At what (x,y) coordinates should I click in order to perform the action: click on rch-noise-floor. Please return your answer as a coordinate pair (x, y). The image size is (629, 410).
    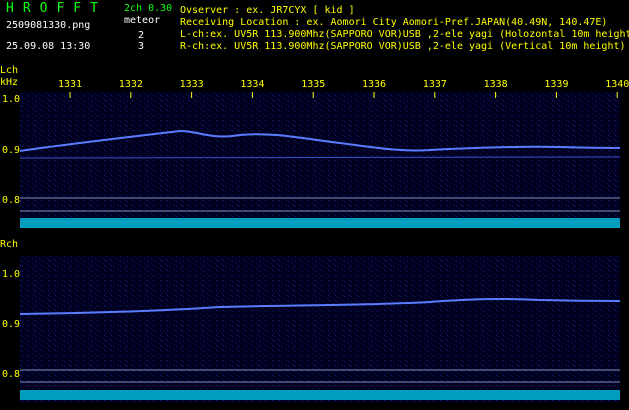
    Looking at the image, I should click on (320, 395).